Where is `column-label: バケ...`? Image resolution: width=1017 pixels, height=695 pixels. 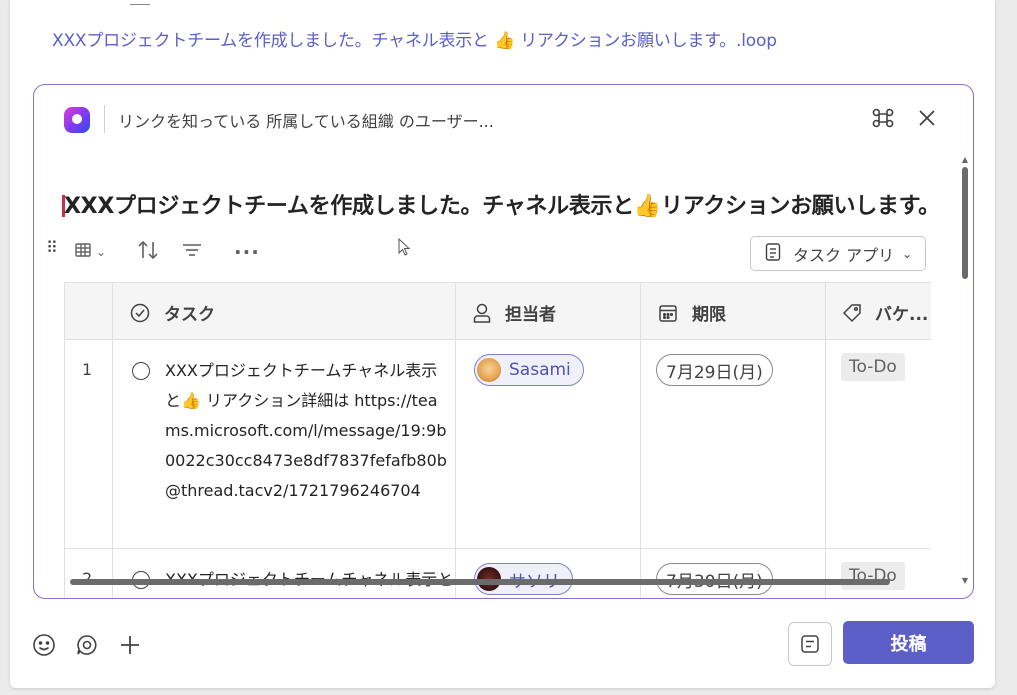
column-label: バケ... is located at coordinates (902, 315).